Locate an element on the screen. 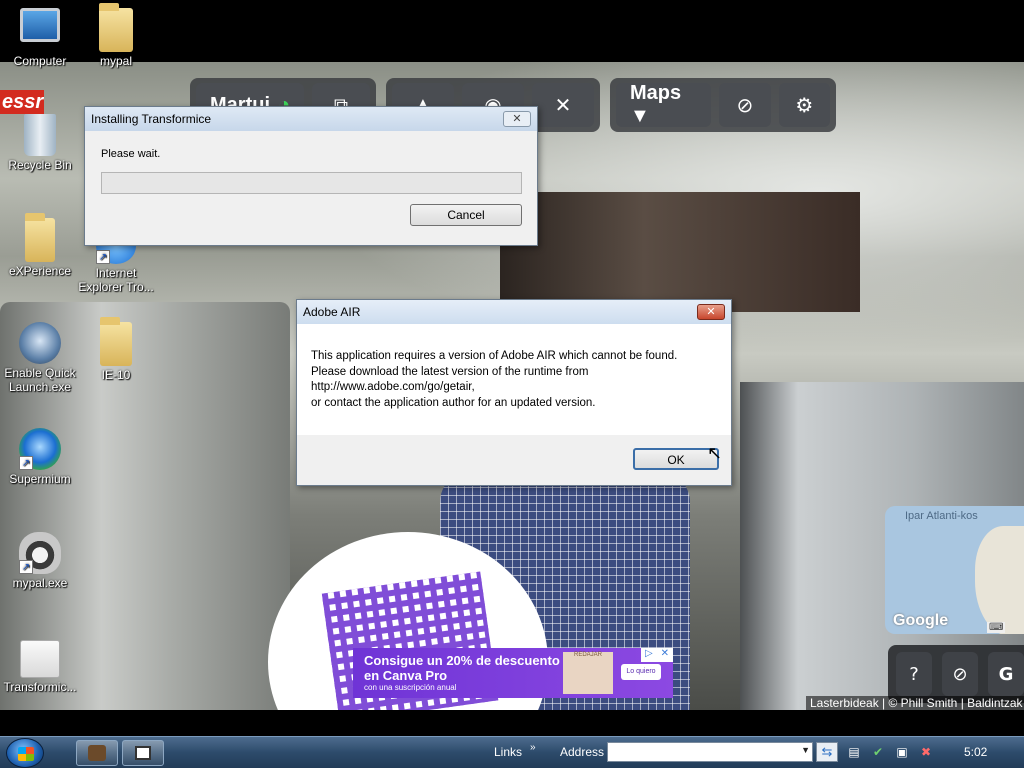  cancel-button: Cancel is located at coordinates (466, 215).